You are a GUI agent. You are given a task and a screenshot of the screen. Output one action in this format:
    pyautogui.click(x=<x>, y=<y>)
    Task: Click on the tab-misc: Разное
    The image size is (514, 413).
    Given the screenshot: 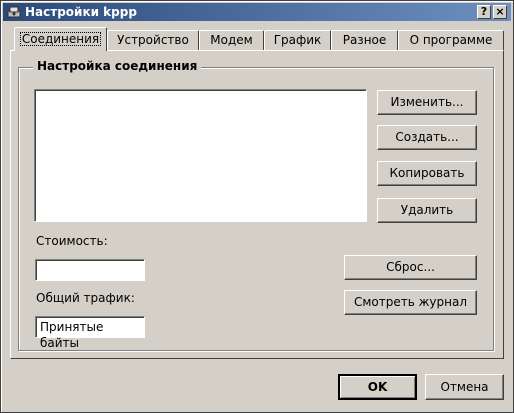 What is the action you would take?
    pyautogui.click(x=364, y=40)
    